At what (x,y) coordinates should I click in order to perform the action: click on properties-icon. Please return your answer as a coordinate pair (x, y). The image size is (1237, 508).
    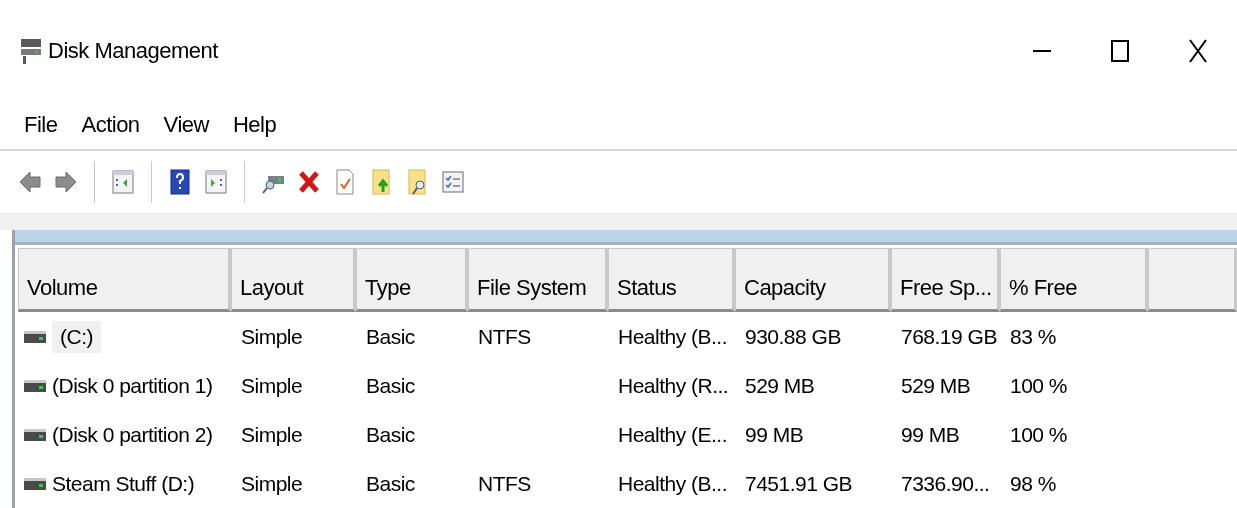
    Looking at the image, I should click on (345, 182).